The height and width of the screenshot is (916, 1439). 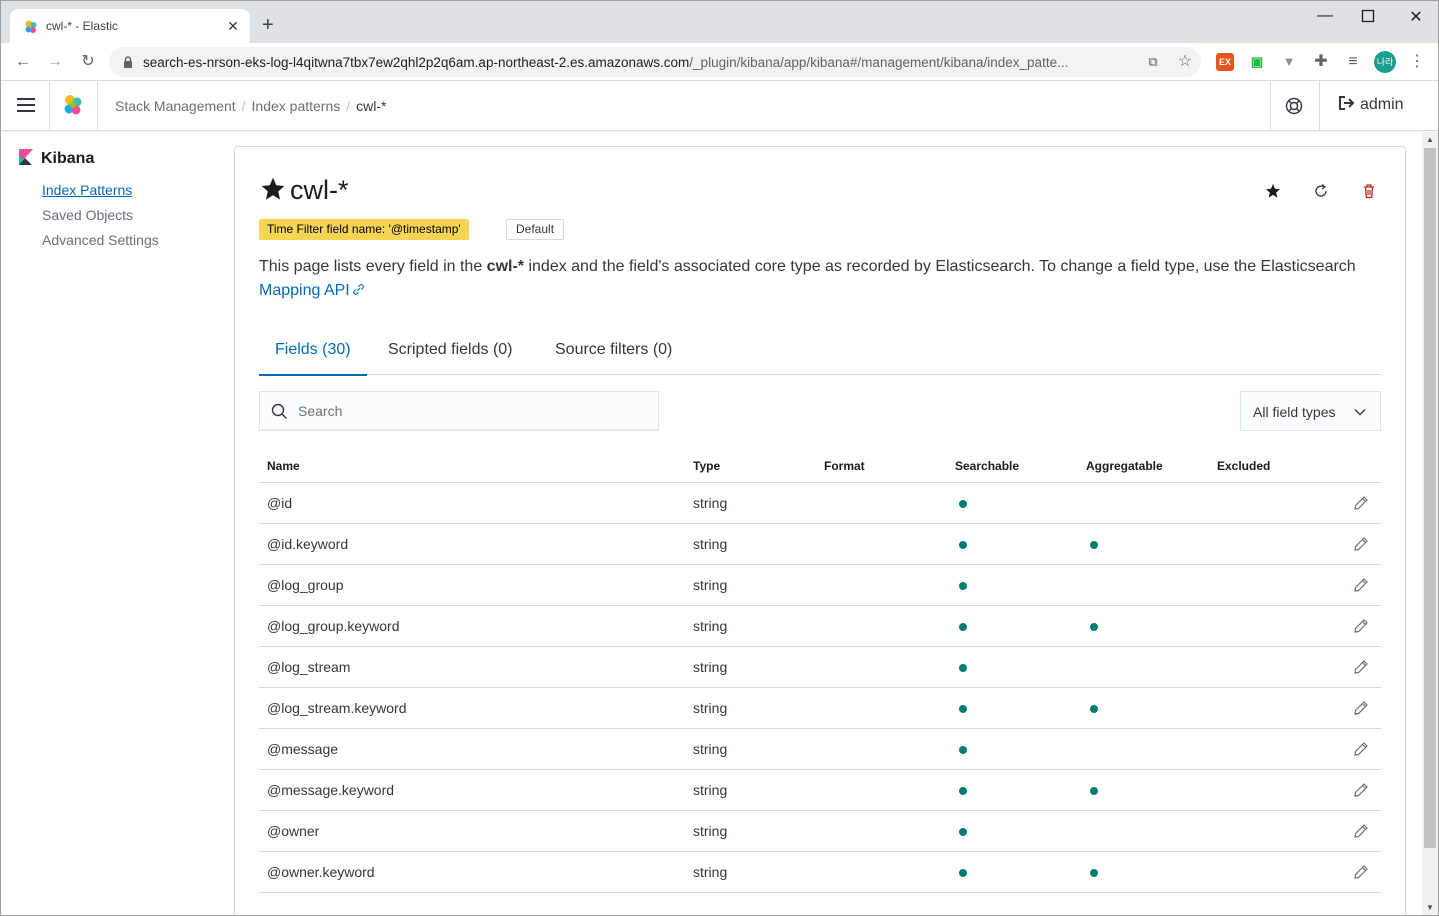 What do you see at coordinates (26, 105) in the screenshot?
I see `menu-icon` at bounding box center [26, 105].